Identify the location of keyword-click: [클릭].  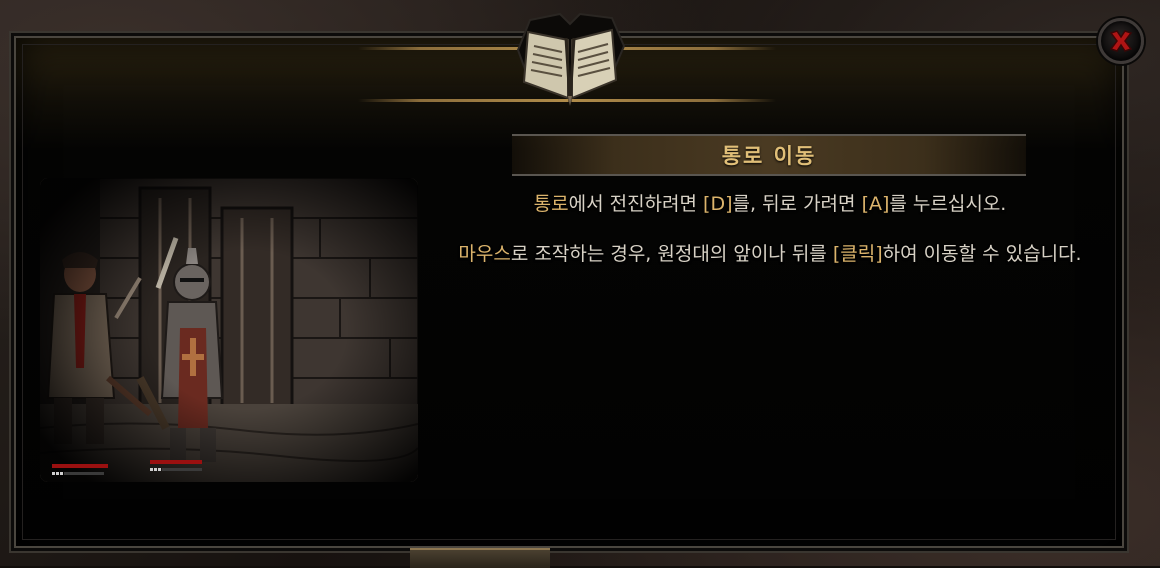
(857, 254).